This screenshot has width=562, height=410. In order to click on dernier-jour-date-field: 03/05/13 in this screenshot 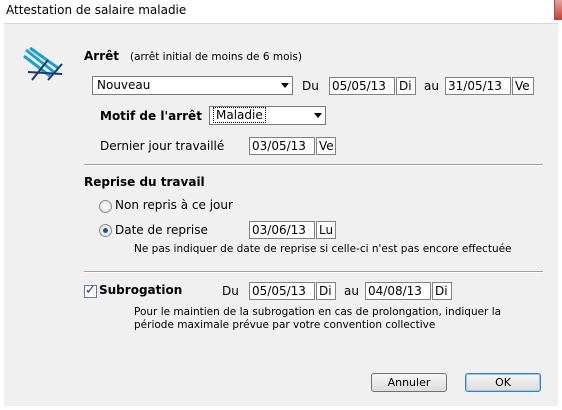, I will do `click(282, 146)`.